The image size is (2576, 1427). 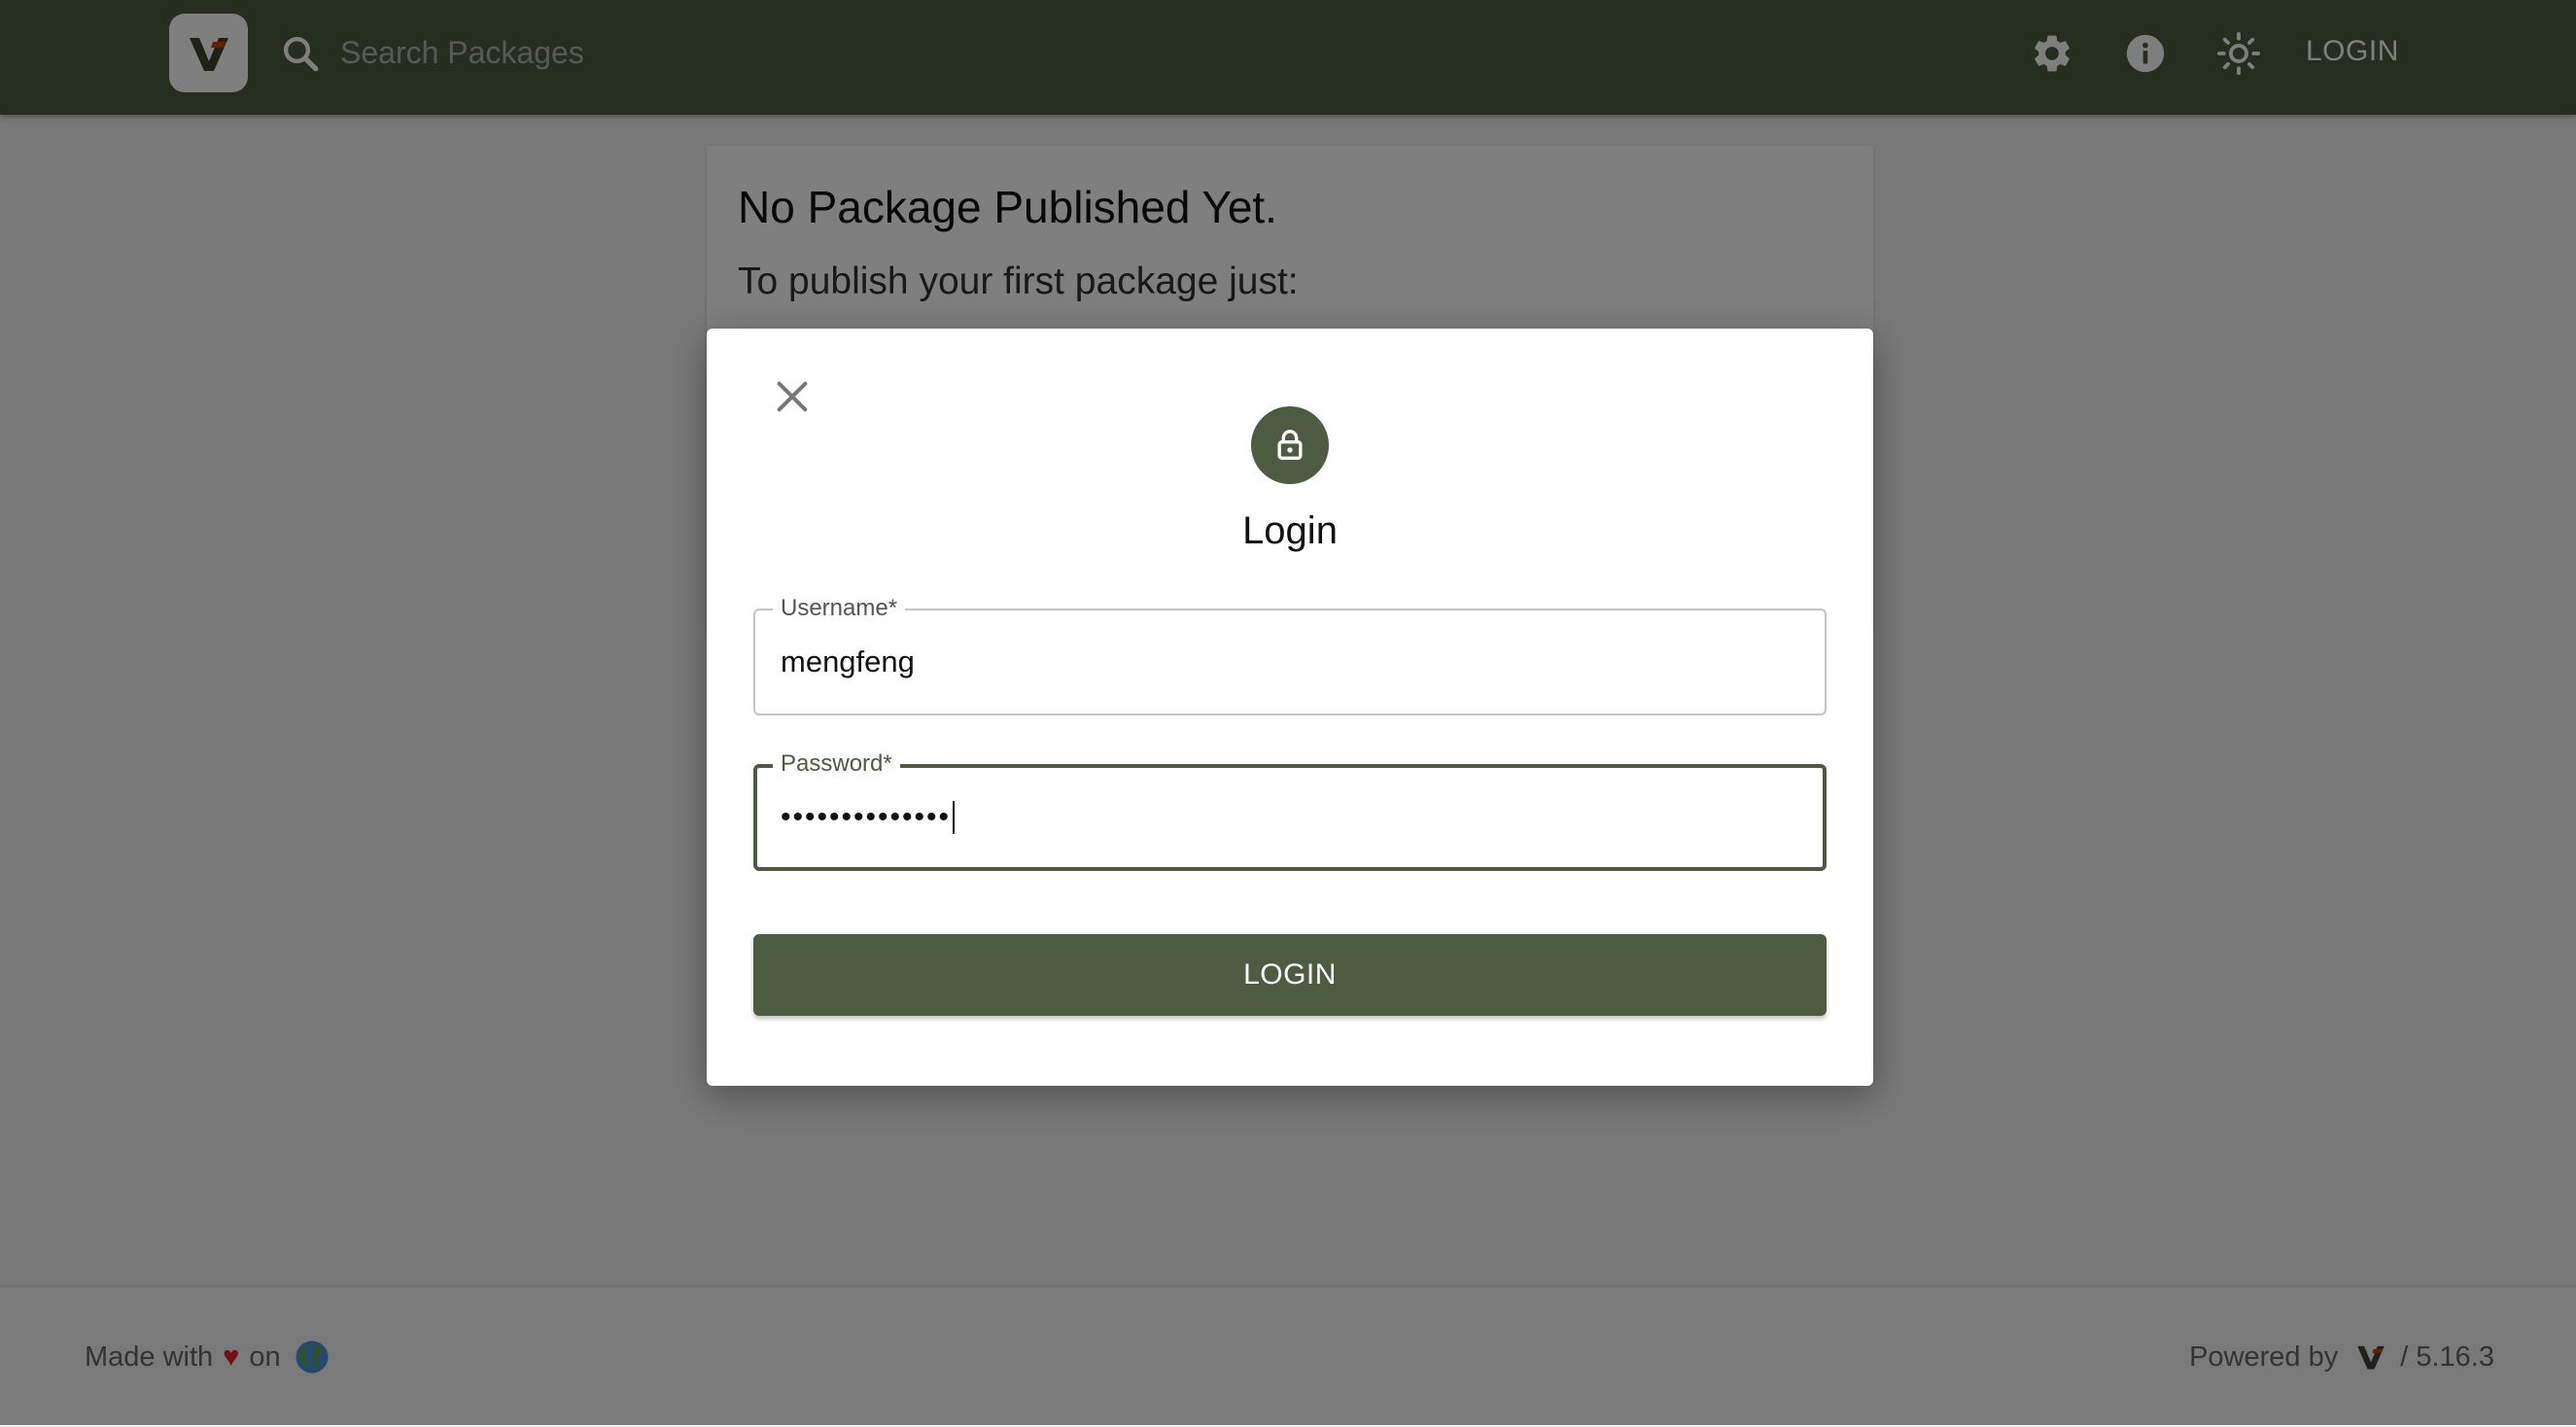 I want to click on login-submit-button: LOGIN, so click(x=1290, y=975).